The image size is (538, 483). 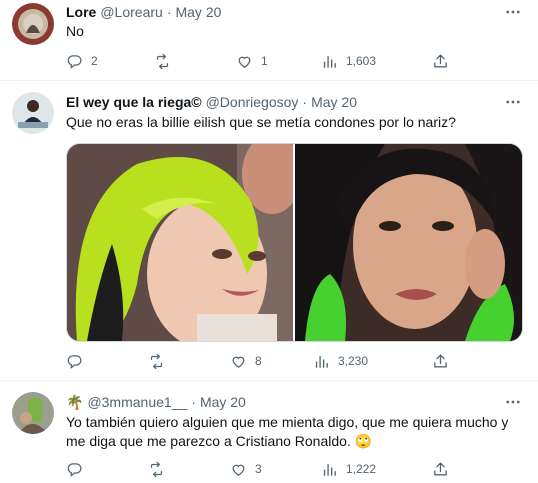 I want to click on like-count: 3, so click(x=258, y=469).